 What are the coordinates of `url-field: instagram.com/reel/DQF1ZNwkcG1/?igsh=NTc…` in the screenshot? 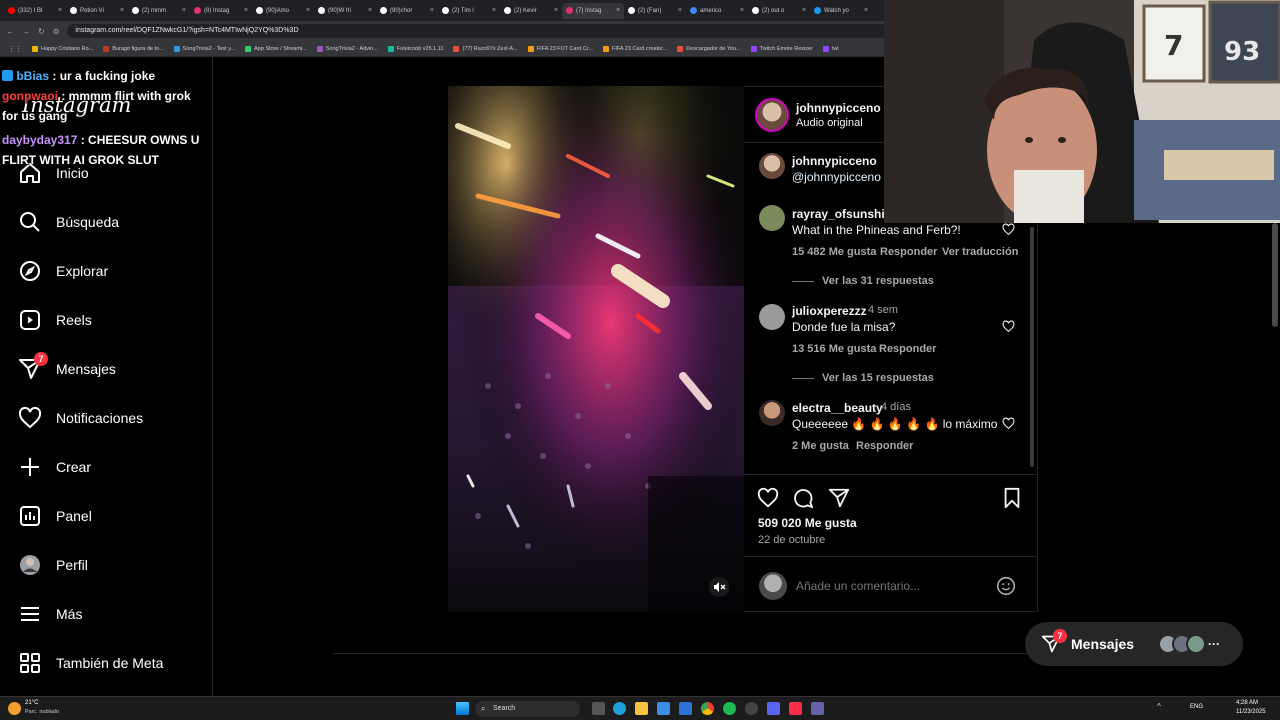 It's located at (487, 31).